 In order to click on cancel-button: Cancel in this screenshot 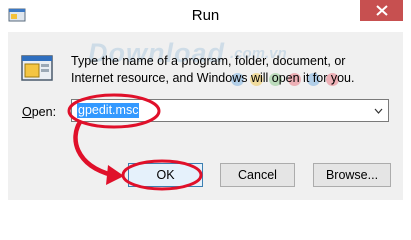, I will do `click(257, 175)`.